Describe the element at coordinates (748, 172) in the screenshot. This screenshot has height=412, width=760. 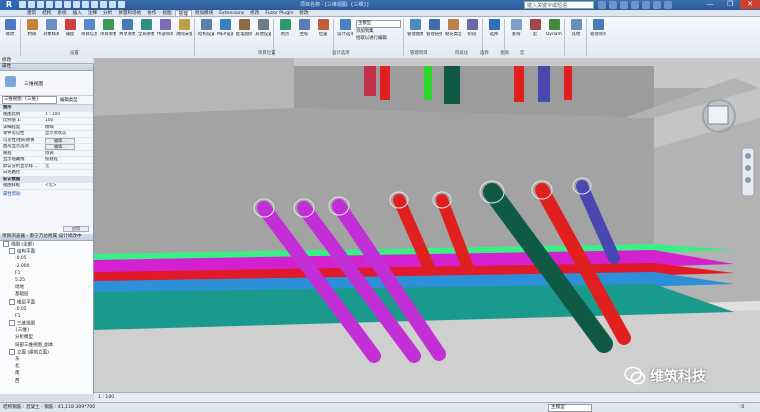
I see `navigation-bar` at that location.